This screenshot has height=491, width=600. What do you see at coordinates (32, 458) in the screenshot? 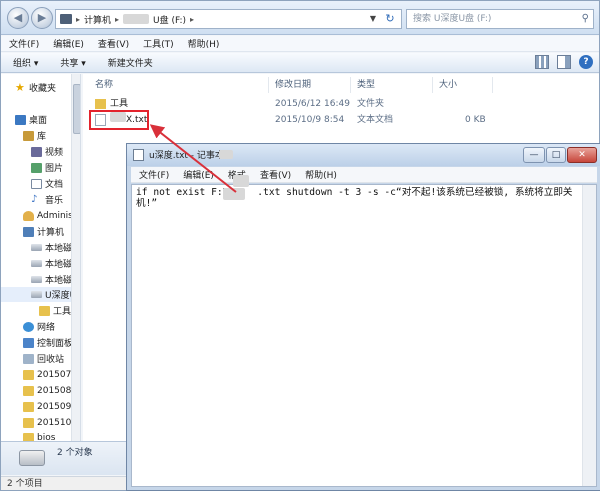
I see `usb-drive-icon` at bounding box center [32, 458].